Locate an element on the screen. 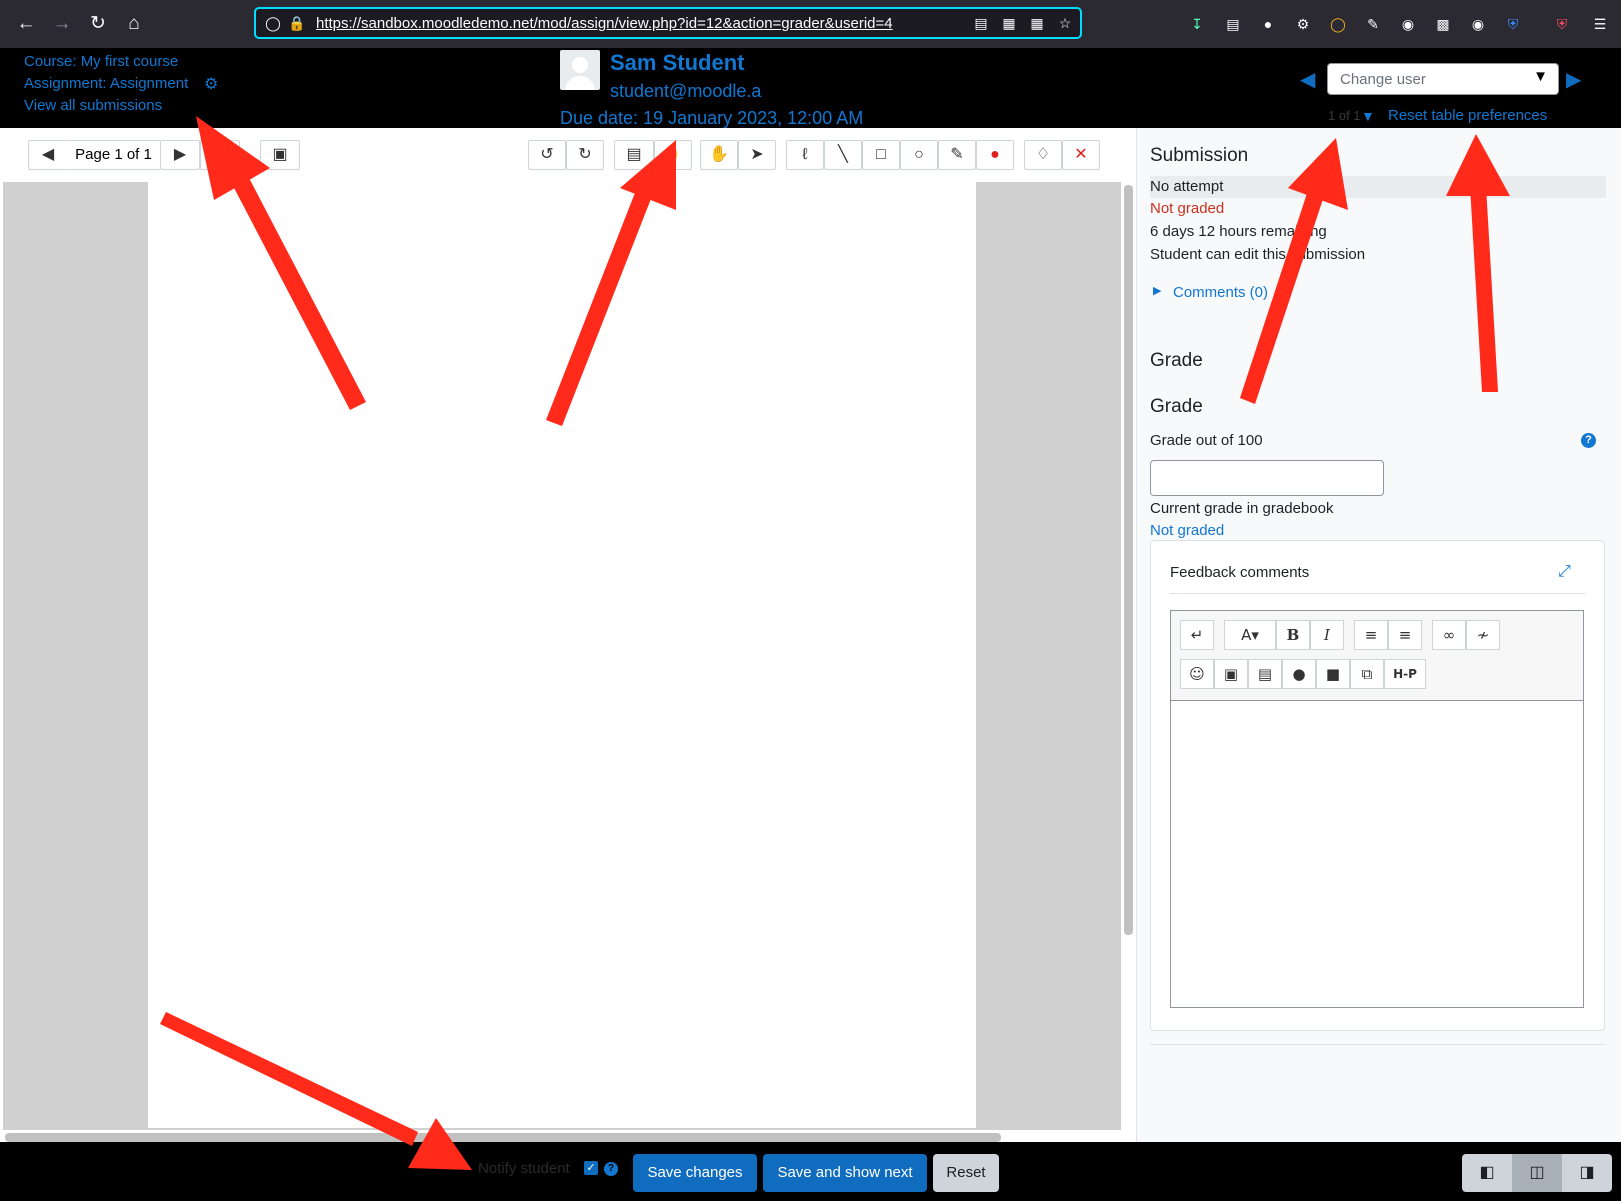  search-comments-icon: ▤ is located at coordinates (220, 155).